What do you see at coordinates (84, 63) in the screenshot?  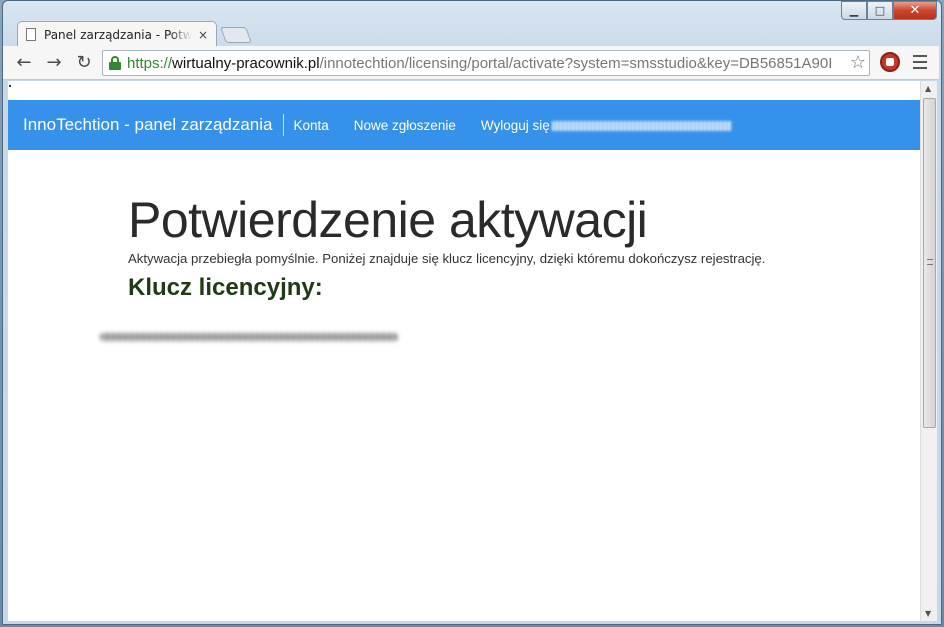 I see `reload-icon: ↻` at bounding box center [84, 63].